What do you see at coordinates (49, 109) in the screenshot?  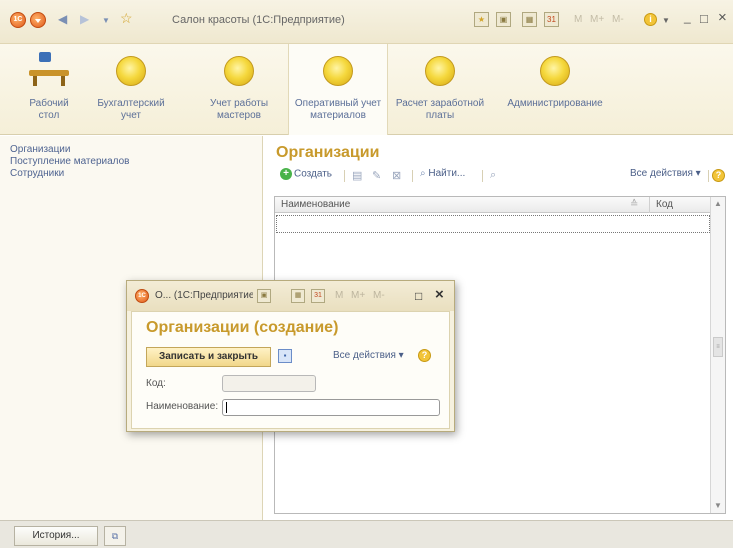 I see `section-label: Рабочий стол` at bounding box center [49, 109].